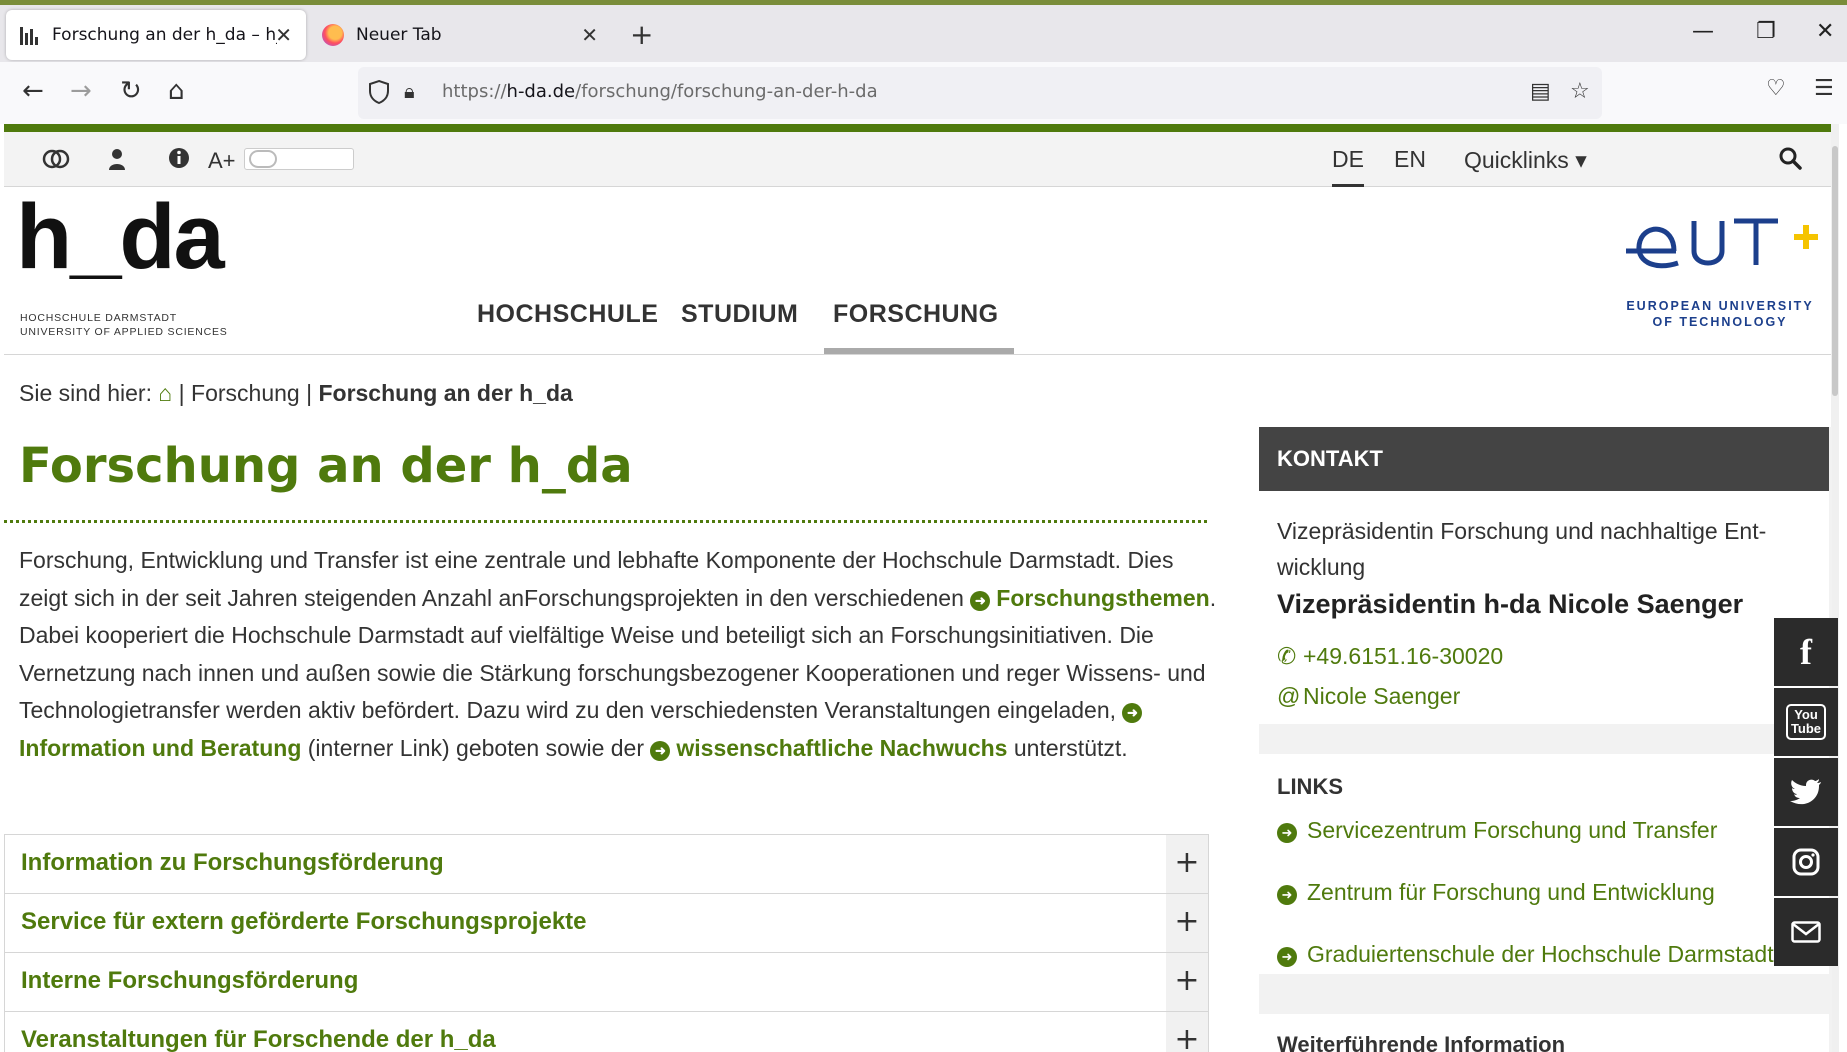 The height and width of the screenshot is (1052, 1847). What do you see at coordinates (1580, 91) in the screenshot?
I see `bookmark-star-icon: ☆` at bounding box center [1580, 91].